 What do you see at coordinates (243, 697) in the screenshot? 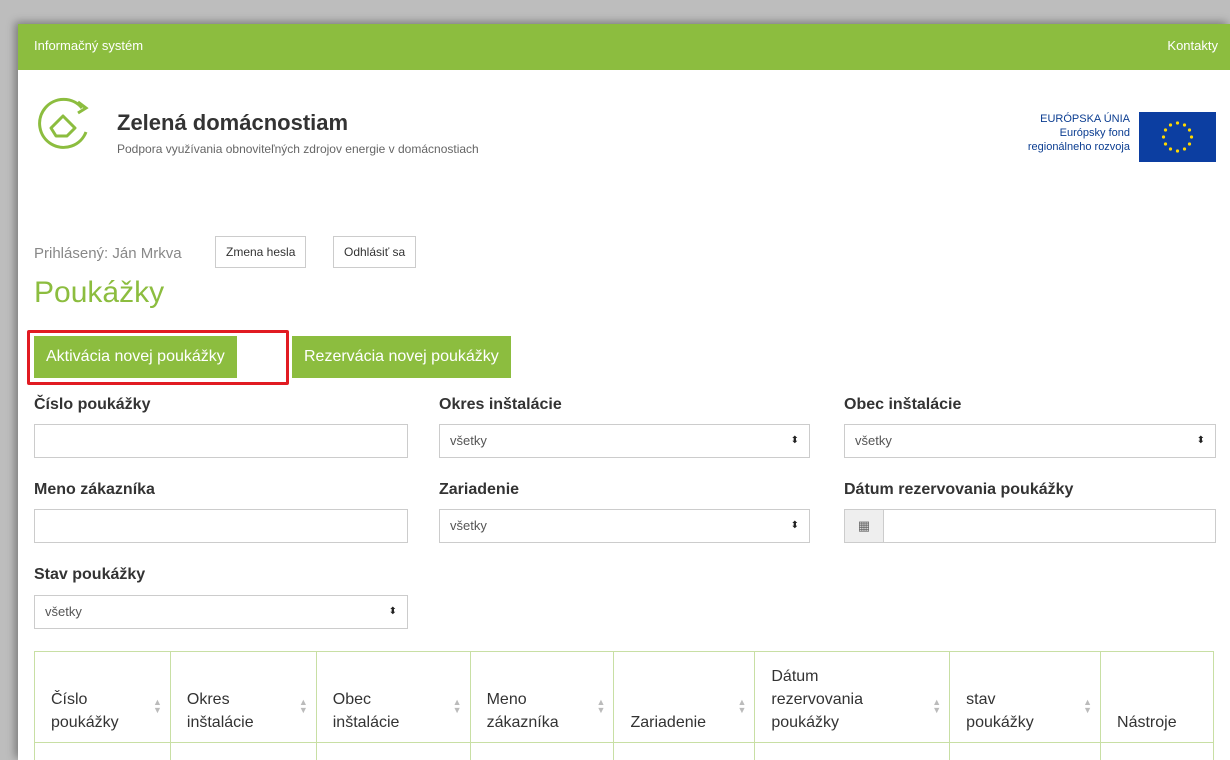
I see `column-header-district: Okres inštalácie ▲ ▼` at bounding box center [243, 697].